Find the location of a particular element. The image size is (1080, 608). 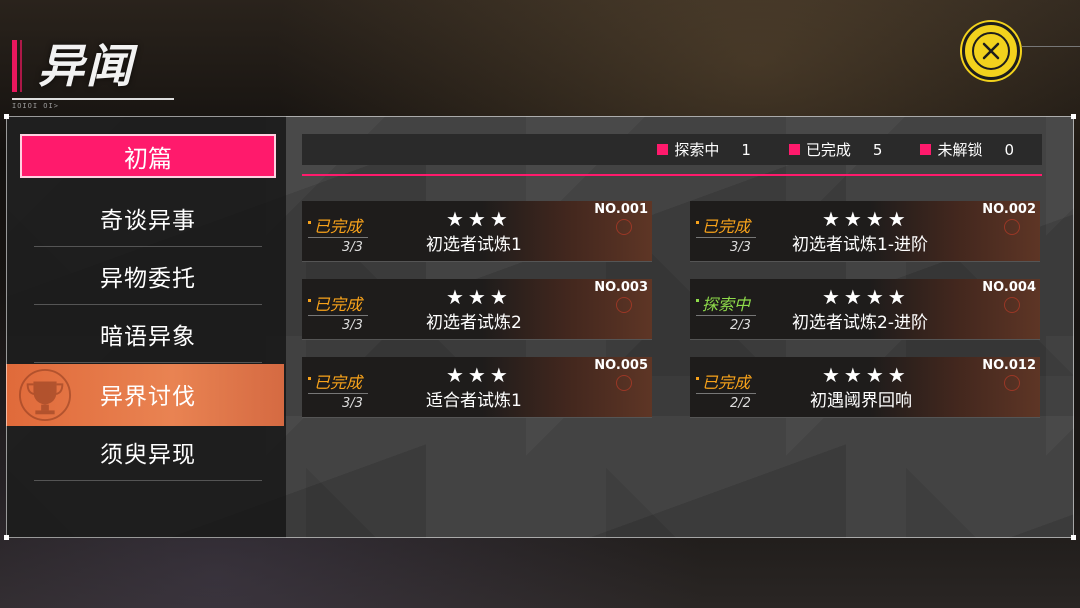

nav-item-object-commission: 异物委托 is located at coordinates (148, 276).